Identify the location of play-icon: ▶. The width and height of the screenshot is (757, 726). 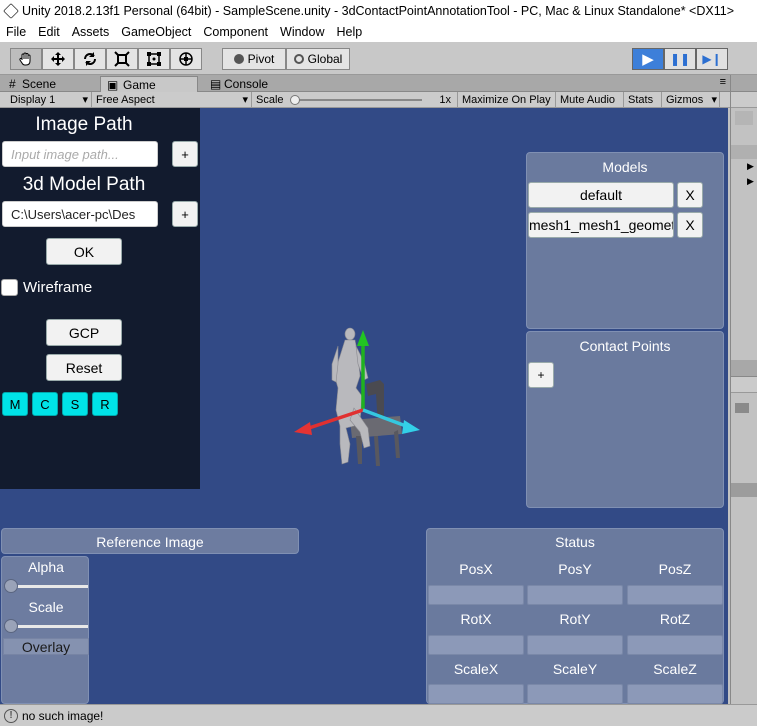
(648, 59).